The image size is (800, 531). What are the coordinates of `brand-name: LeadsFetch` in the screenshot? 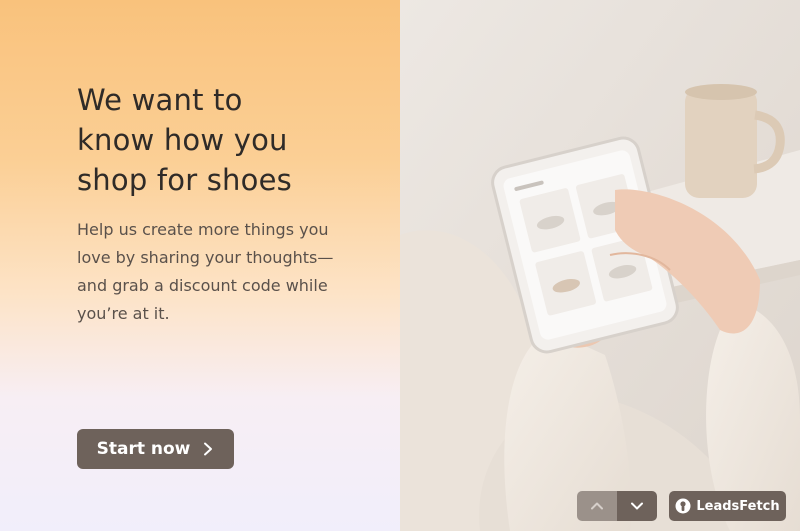 It's located at (738, 506).